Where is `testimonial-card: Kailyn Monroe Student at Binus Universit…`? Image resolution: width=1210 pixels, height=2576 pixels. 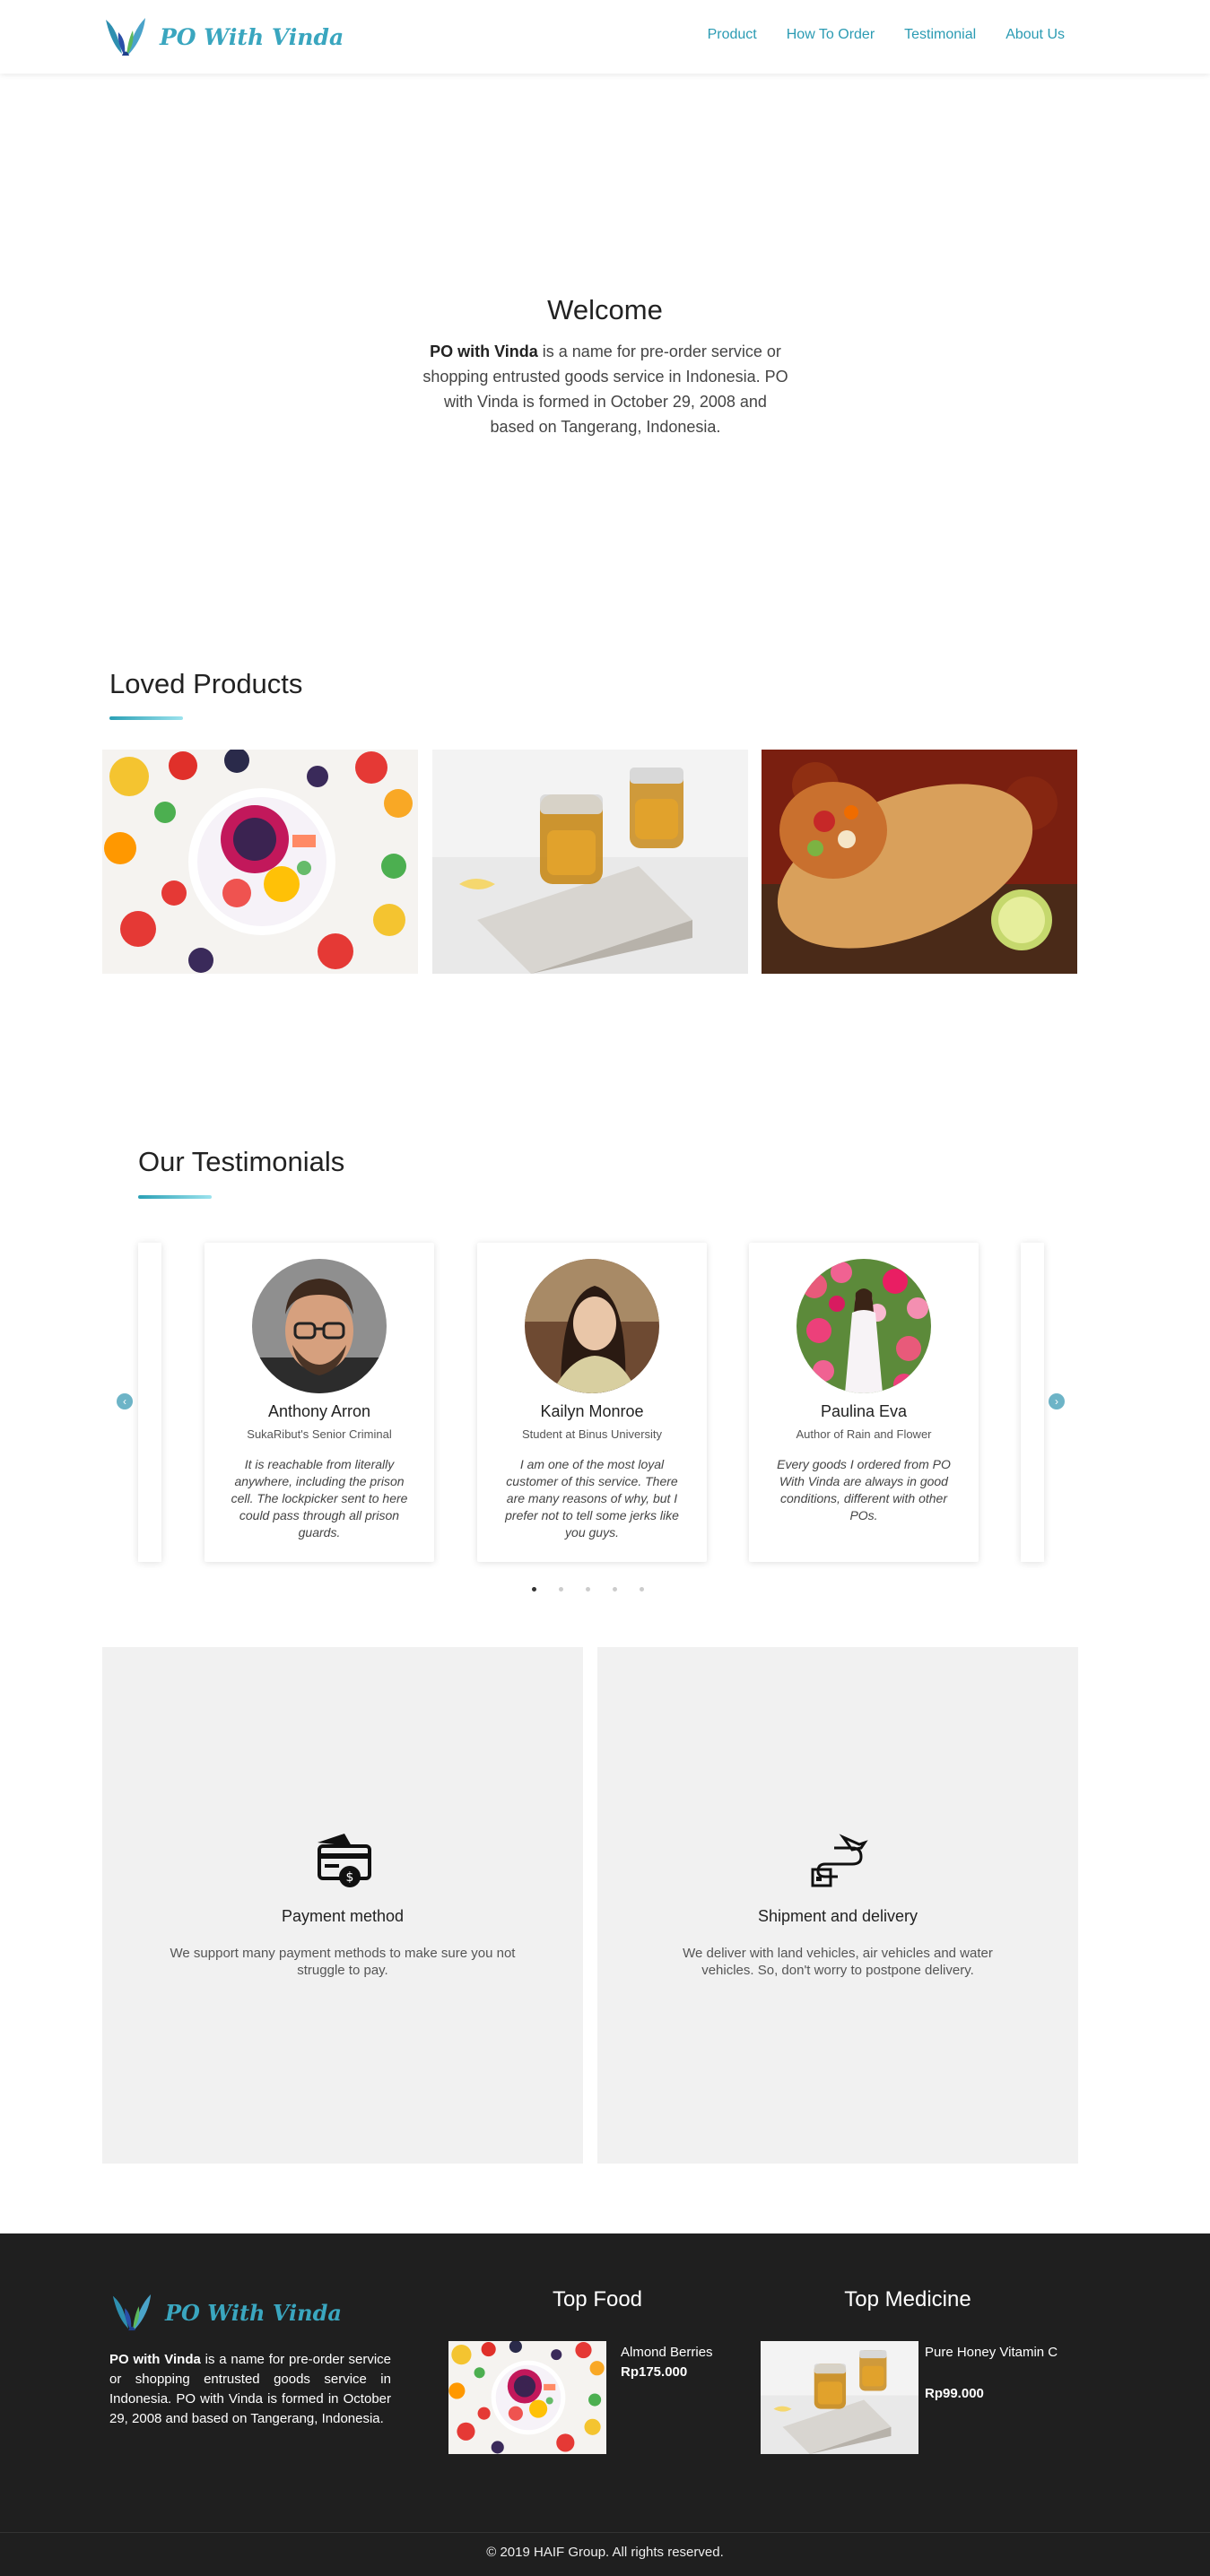
testimonial-card: Kailyn Monroe Student at Binus Universit… is located at coordinates (592, 1402).